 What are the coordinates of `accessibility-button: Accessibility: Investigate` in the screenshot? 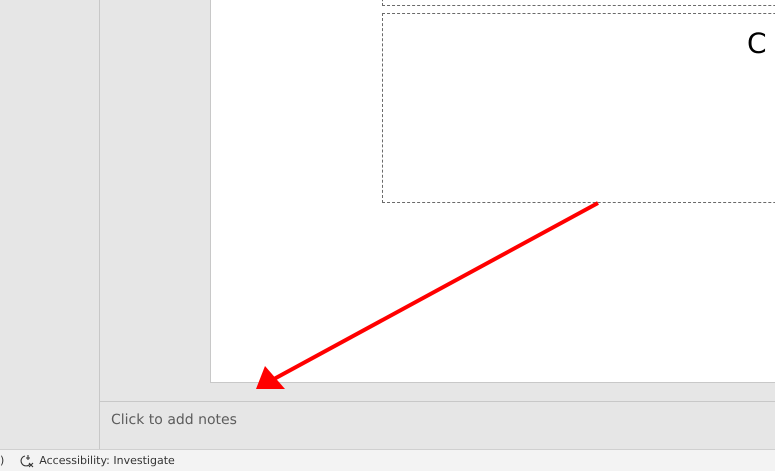 It's located at (95, 461).